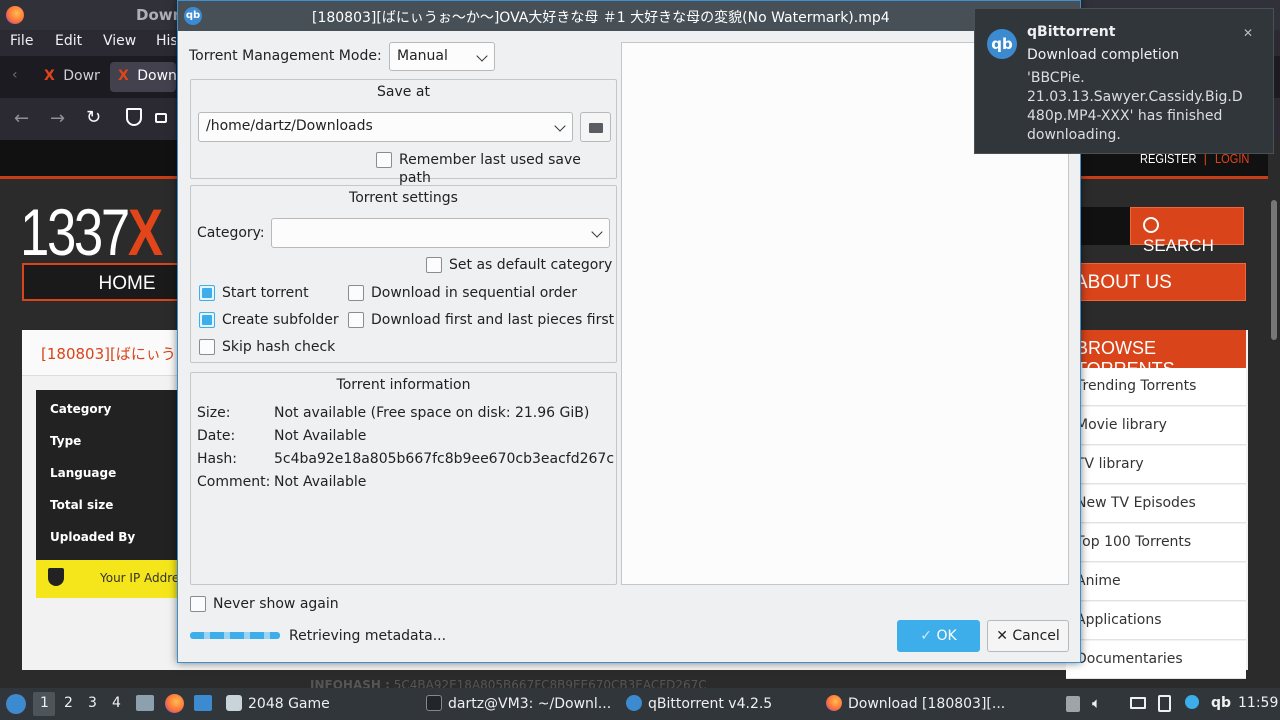 The image size is (1280, 720). I want to click on back-icon: ←, so click(21, 118).